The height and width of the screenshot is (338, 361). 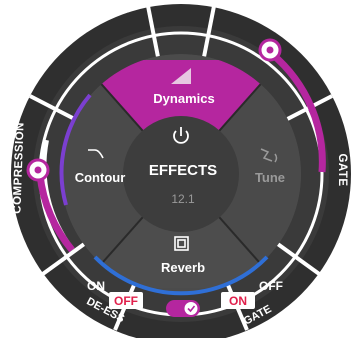 I want to click on deess-off-label: OFF, so click(x=126, y=301).